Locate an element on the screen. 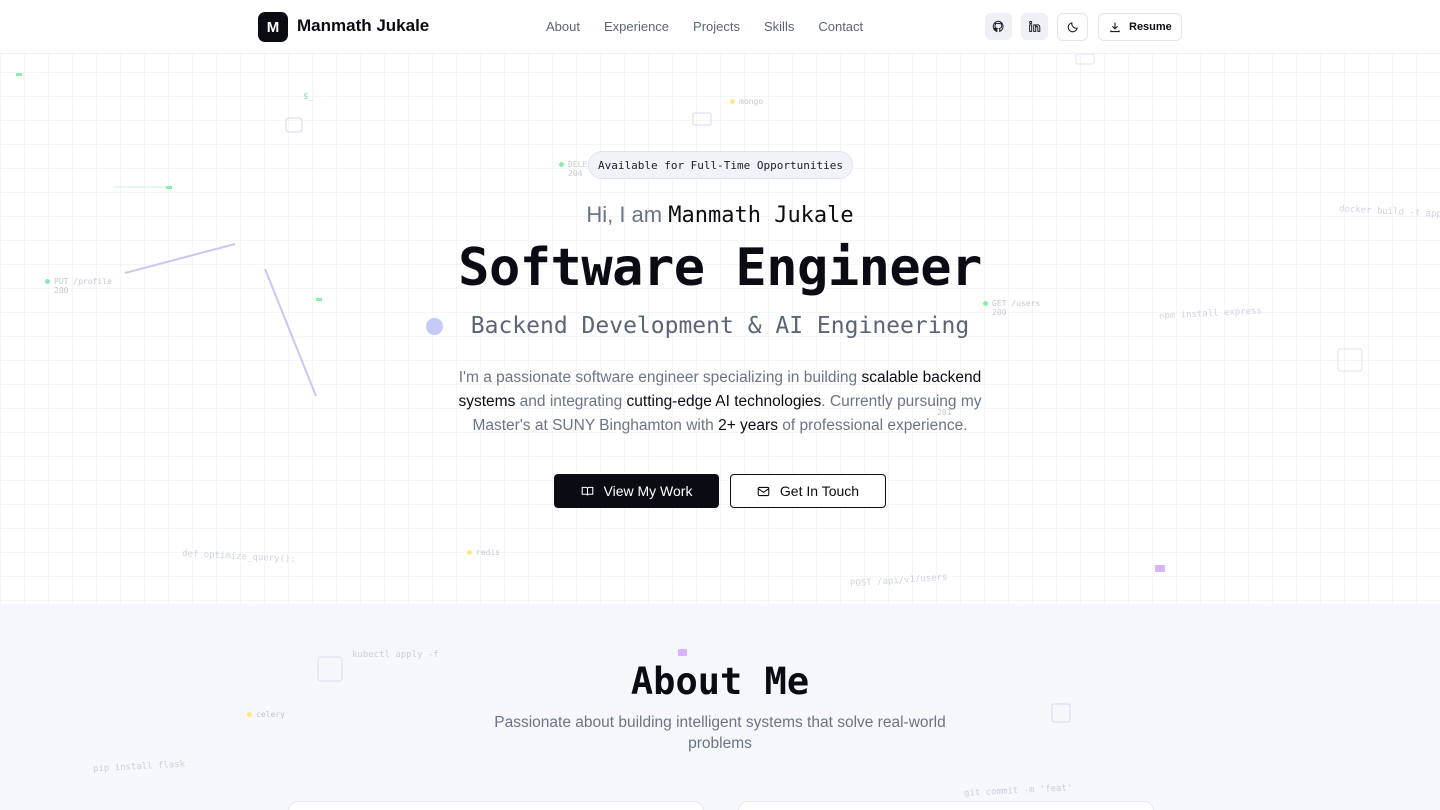  theme-toggle-button is located at coordinates (1072, 27).